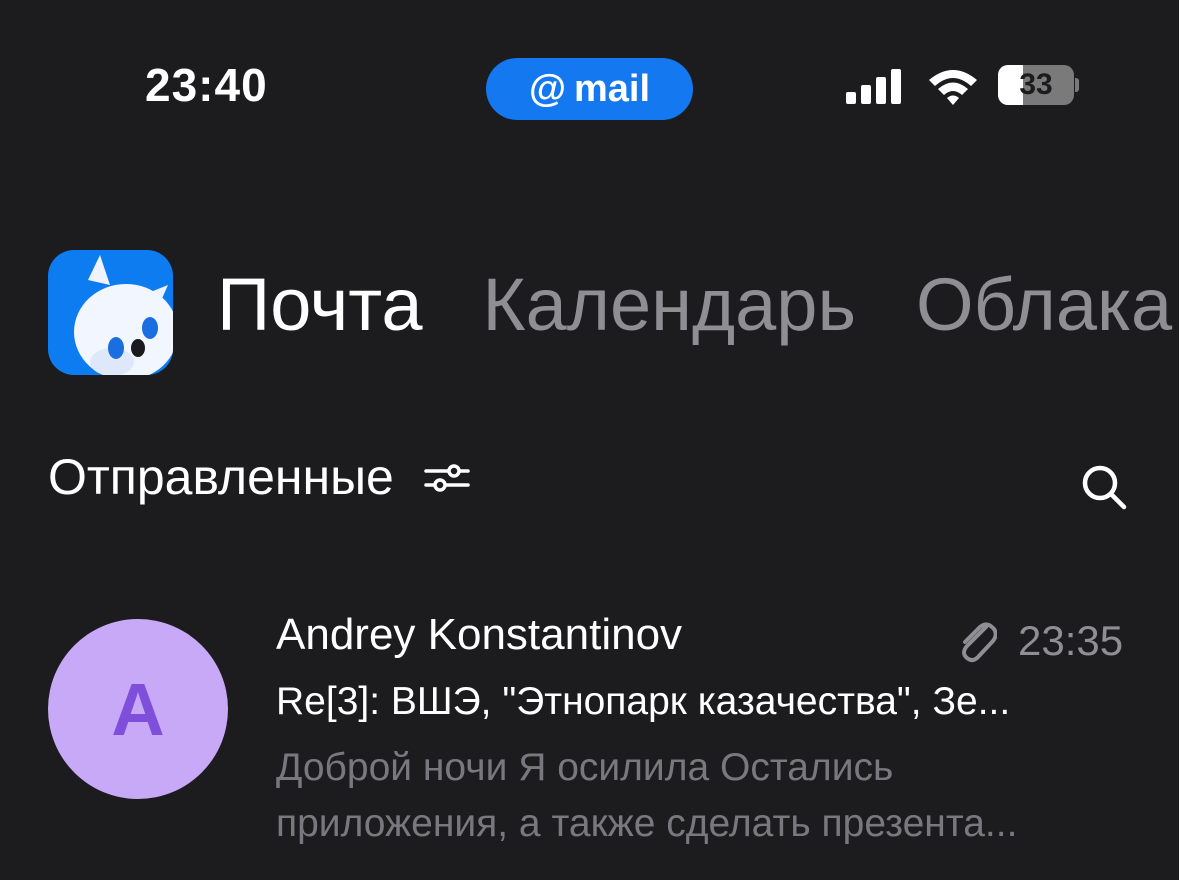 Image resolution: width=1179 pixels, height=880 pixels. I want to click on tab-cloud: Облака, so click(1044, 304).